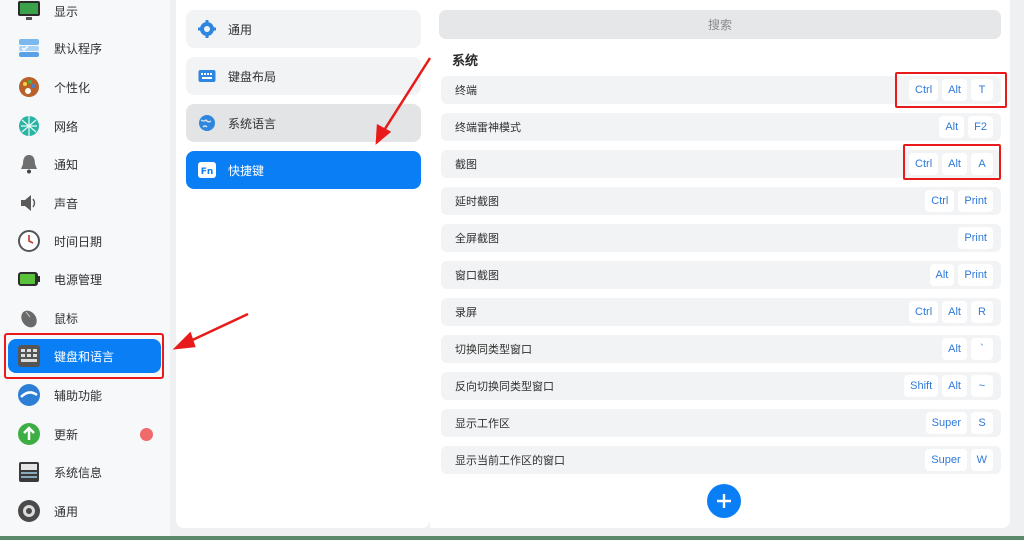 This screenshot has height=540, width=1024. I want to click on sidebar-item-display: 显示, so click(84, 14).